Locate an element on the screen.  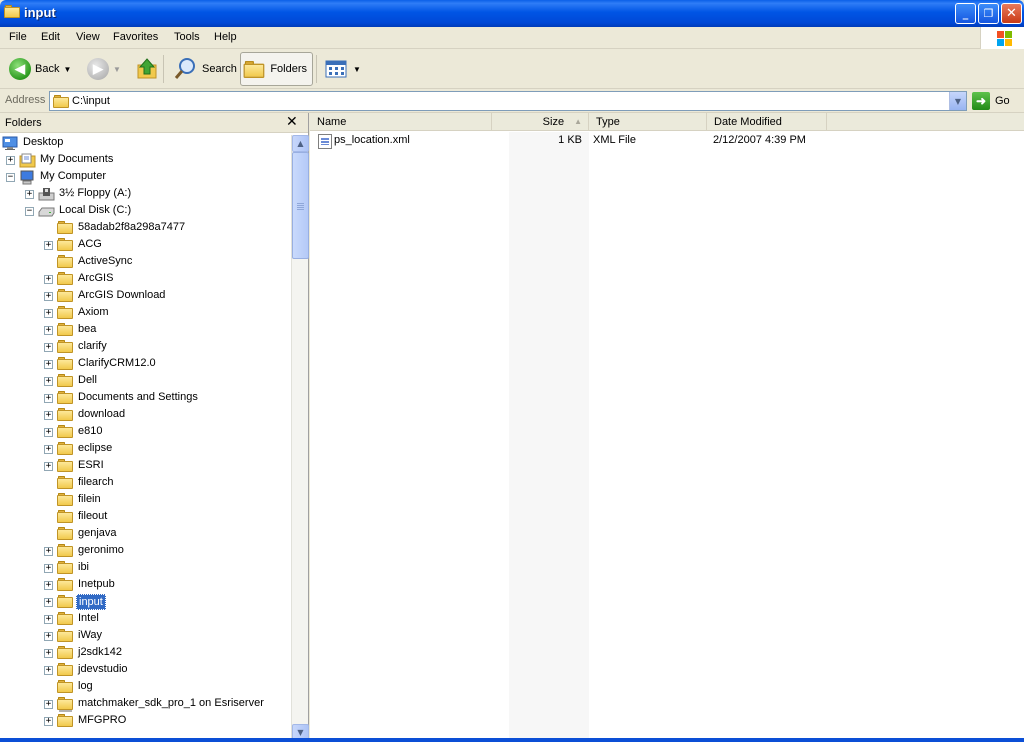
tree-item: fileout is located at coordinates (146, 517).